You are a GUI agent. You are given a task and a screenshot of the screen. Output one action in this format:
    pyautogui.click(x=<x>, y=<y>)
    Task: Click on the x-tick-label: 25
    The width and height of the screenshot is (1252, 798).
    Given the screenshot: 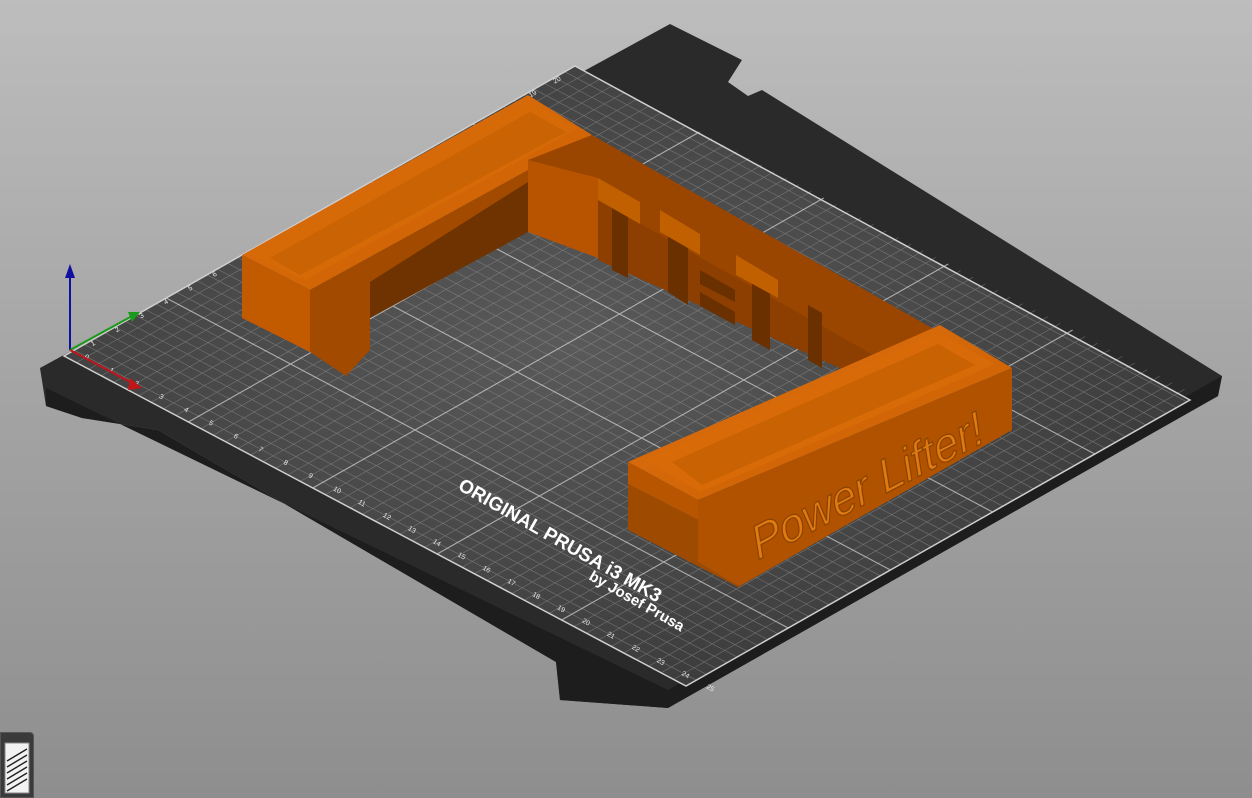 What is the action you would take?
    pyautogui.click(x=710, y=689)
    